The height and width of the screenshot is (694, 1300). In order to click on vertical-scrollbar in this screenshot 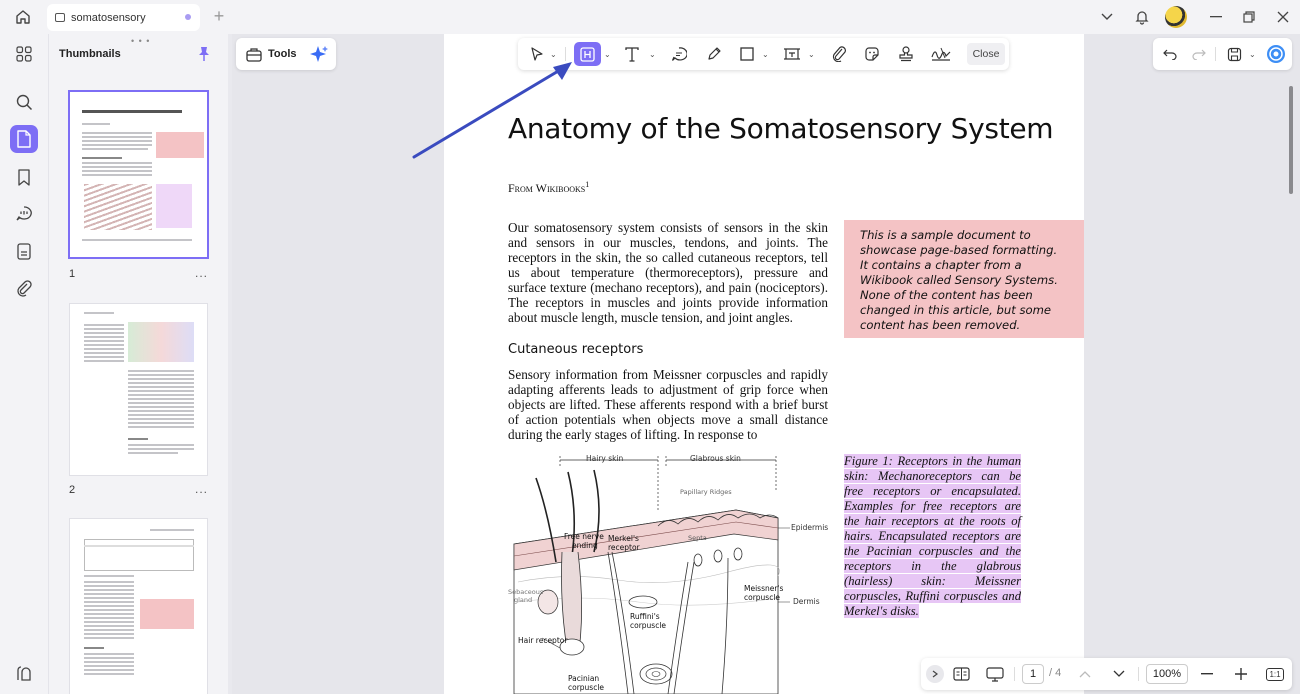, I will do `click(1291, 140)`.